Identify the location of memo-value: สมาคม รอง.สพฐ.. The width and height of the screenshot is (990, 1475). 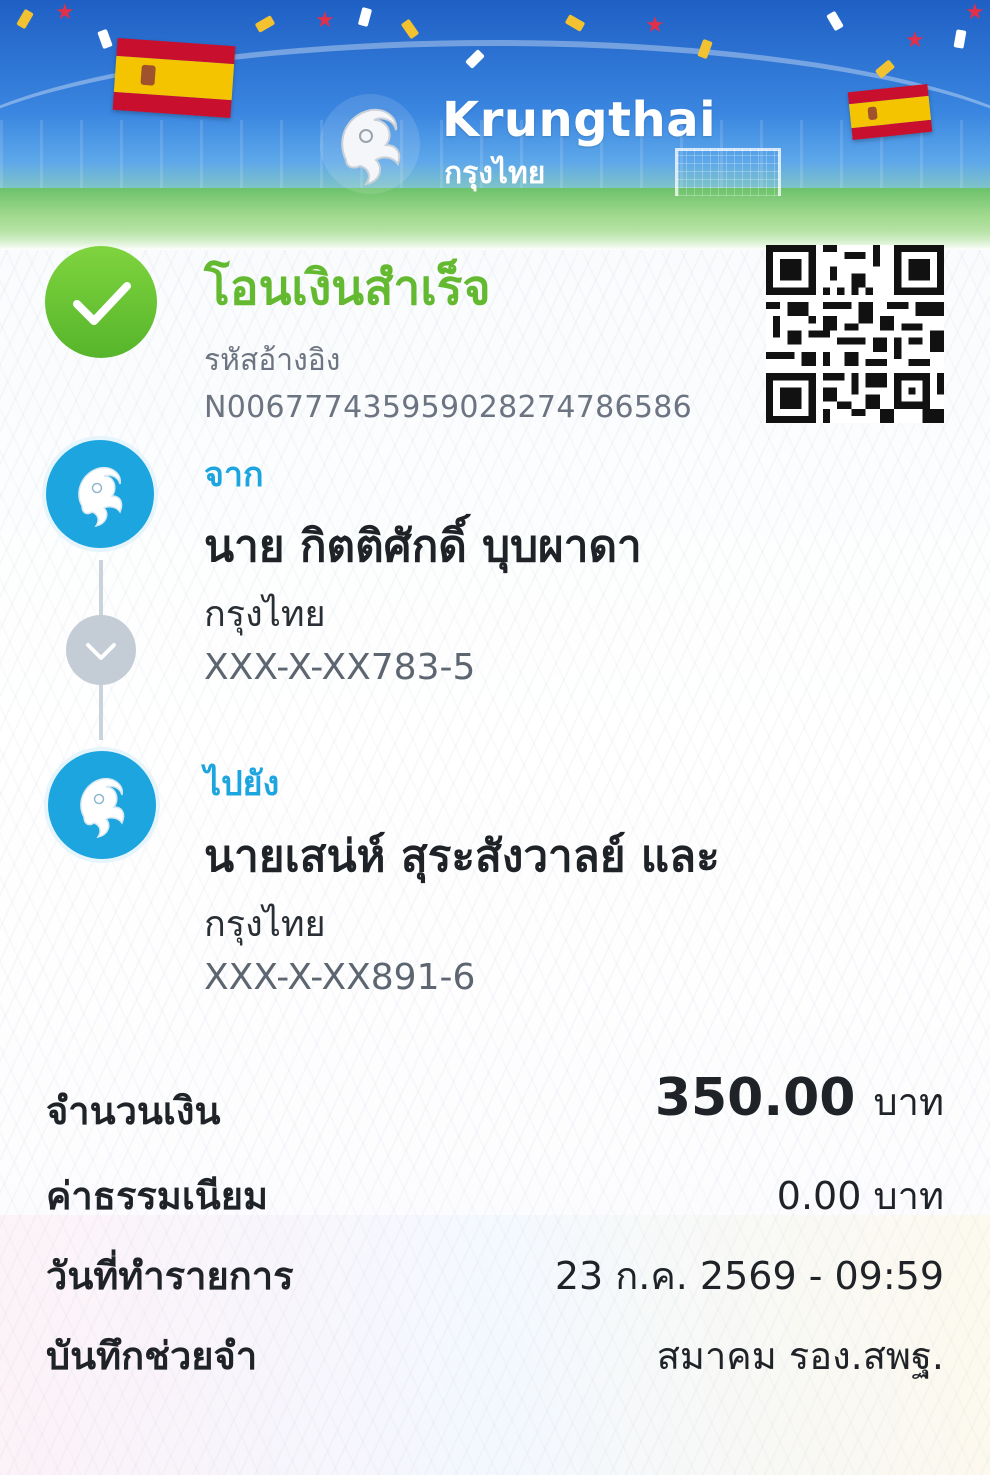
(800, 1356).